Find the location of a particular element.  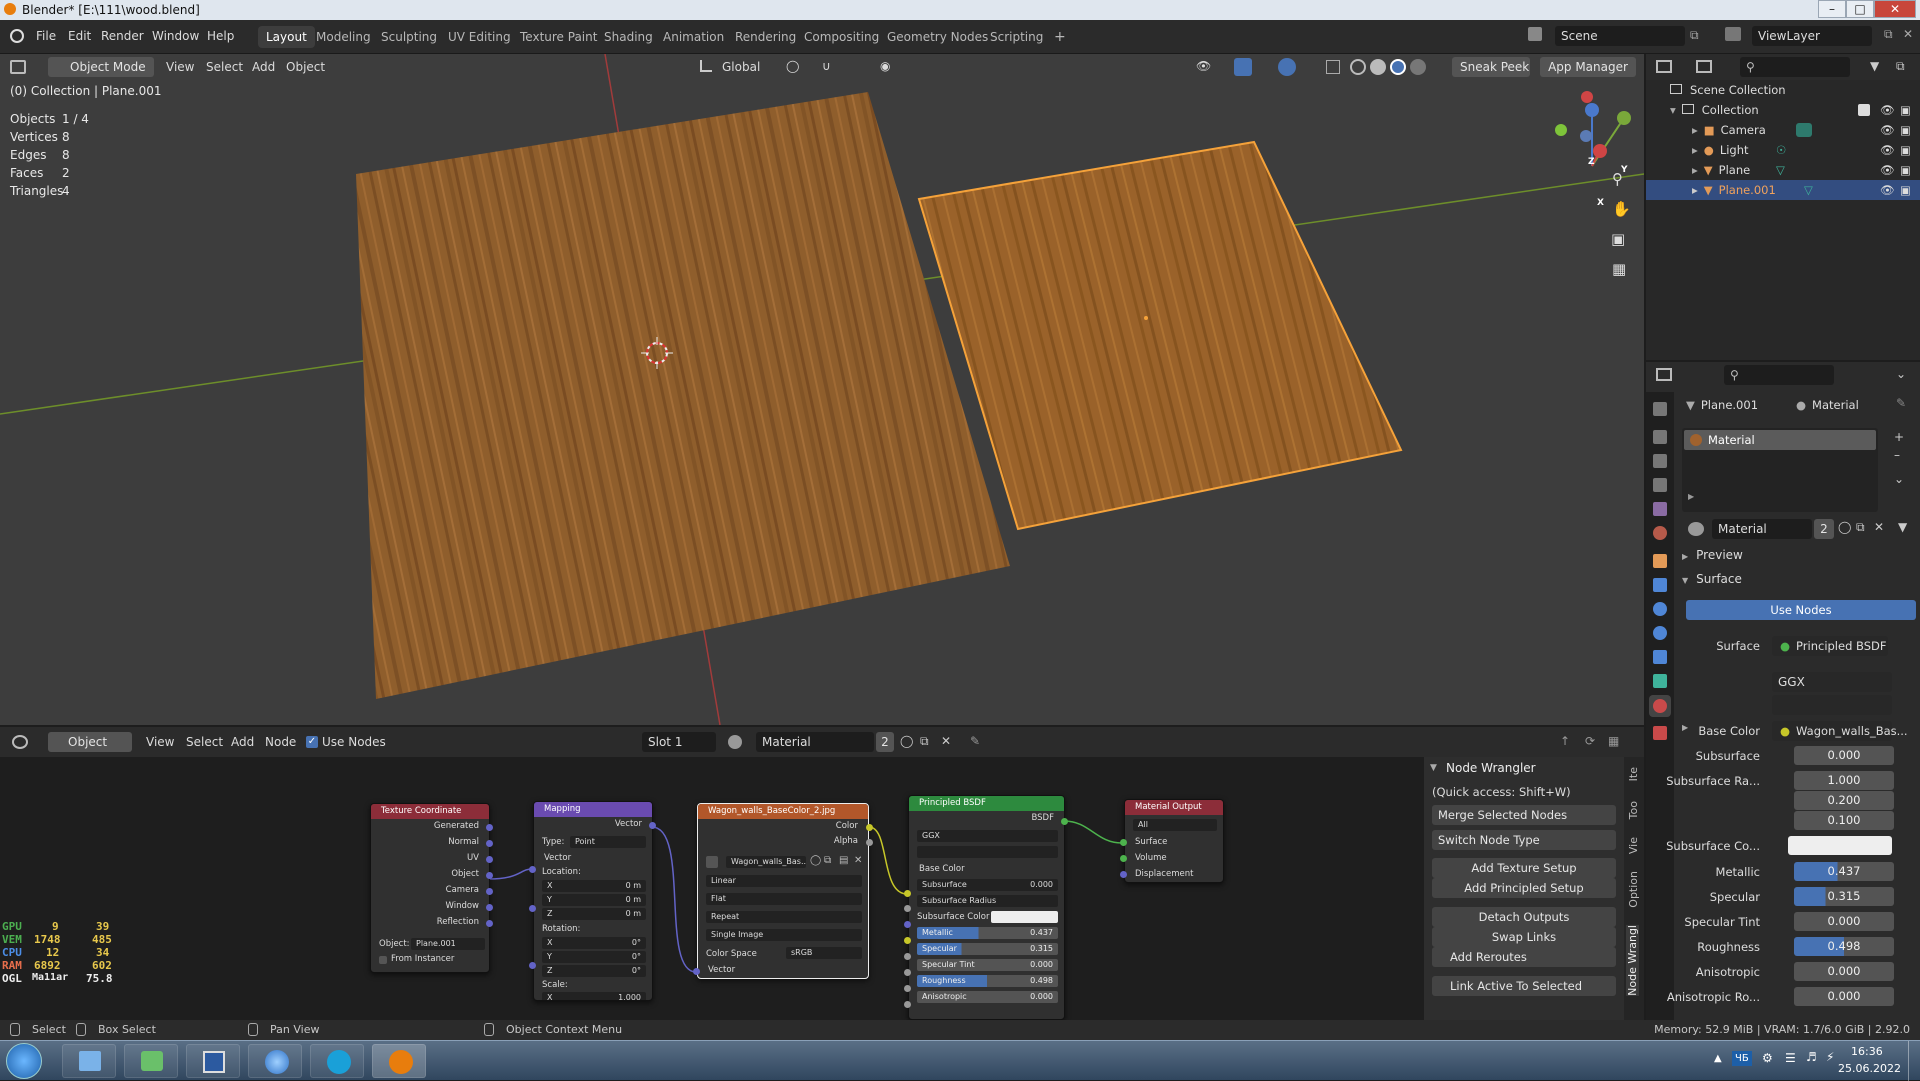

network-icon: ☰ is located at coordinates (1790, 1058).